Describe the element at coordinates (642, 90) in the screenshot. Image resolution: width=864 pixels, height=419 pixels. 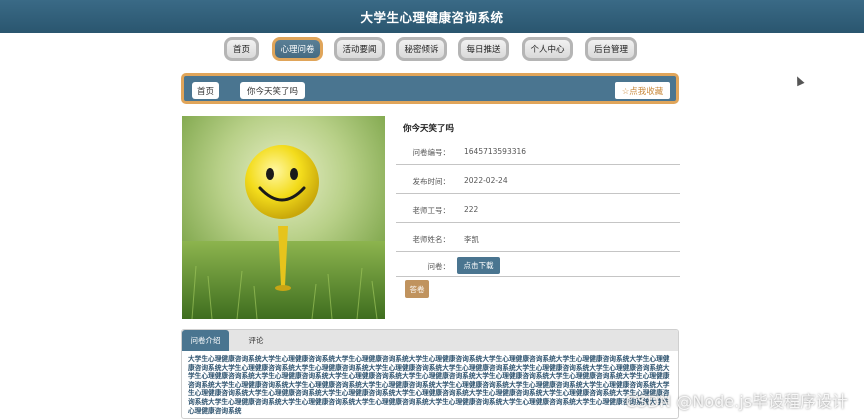
I see `favorite-button: ☆点我收藏` at that location.